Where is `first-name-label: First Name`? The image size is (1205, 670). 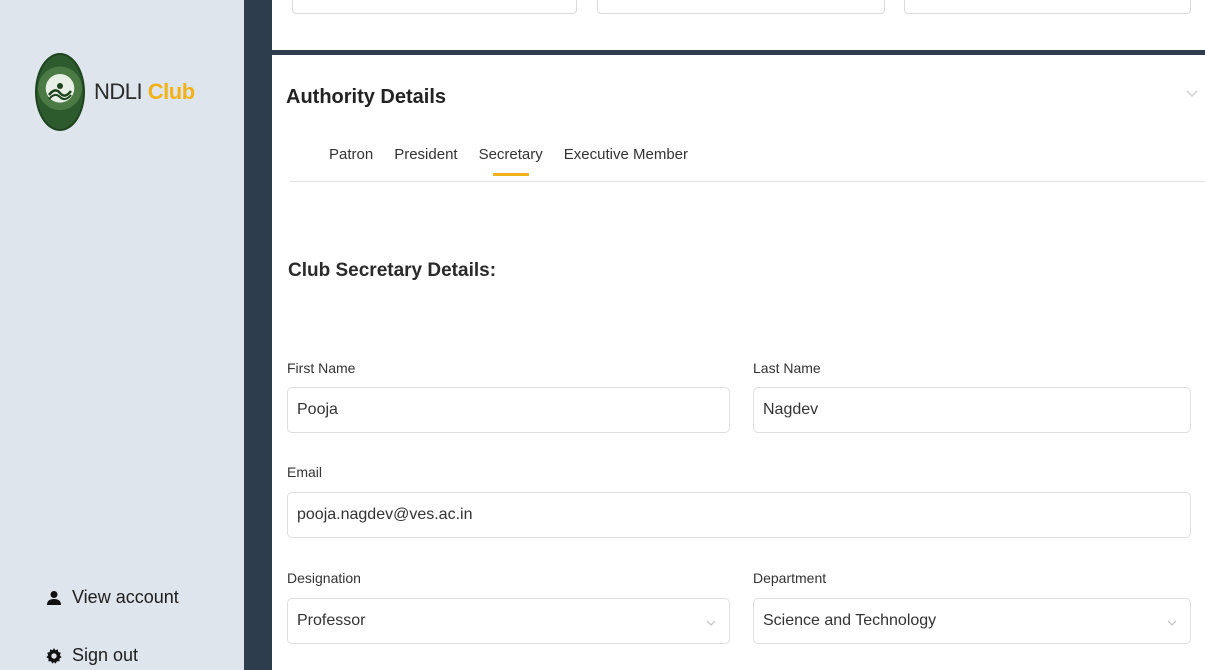
first-name-label: First Name is located at coordinates (321, 368).